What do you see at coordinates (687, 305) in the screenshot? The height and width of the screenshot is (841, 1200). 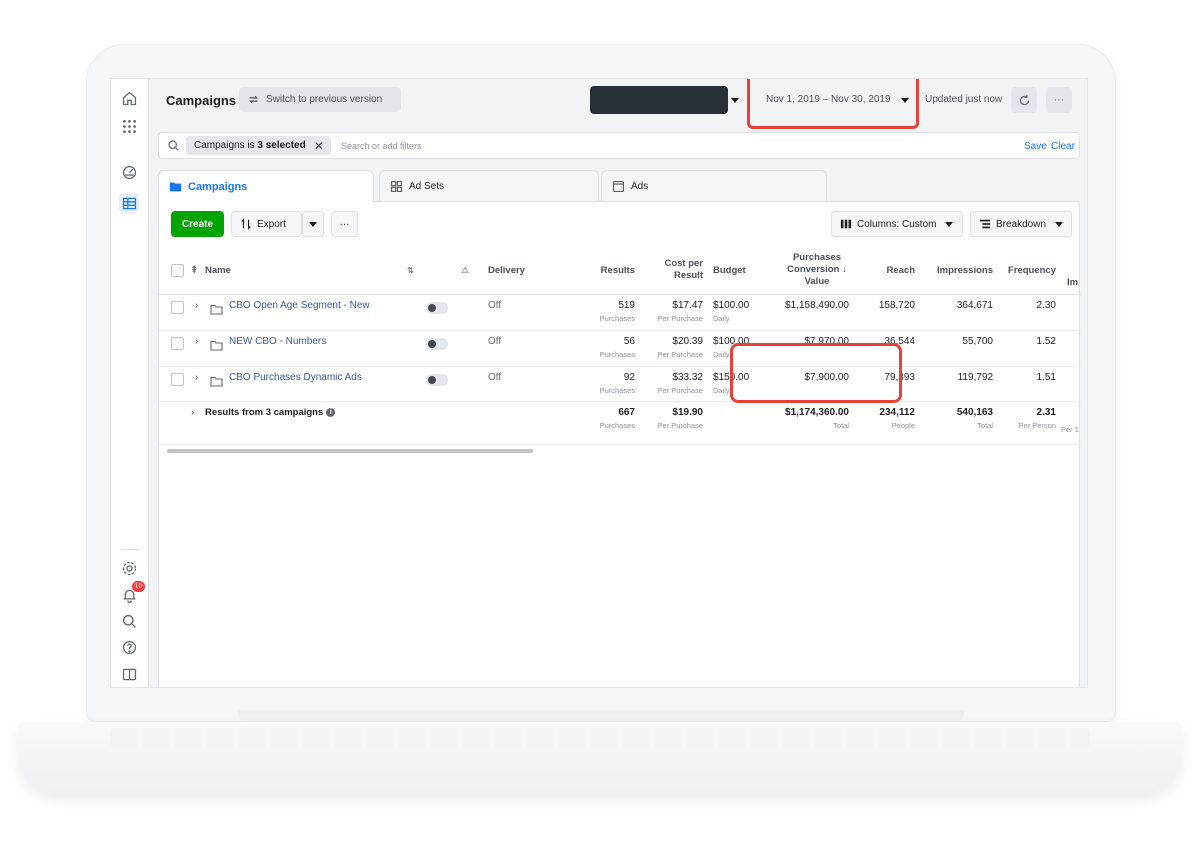 I see `cost-number: $17.47` at bounding box center [687, 305].